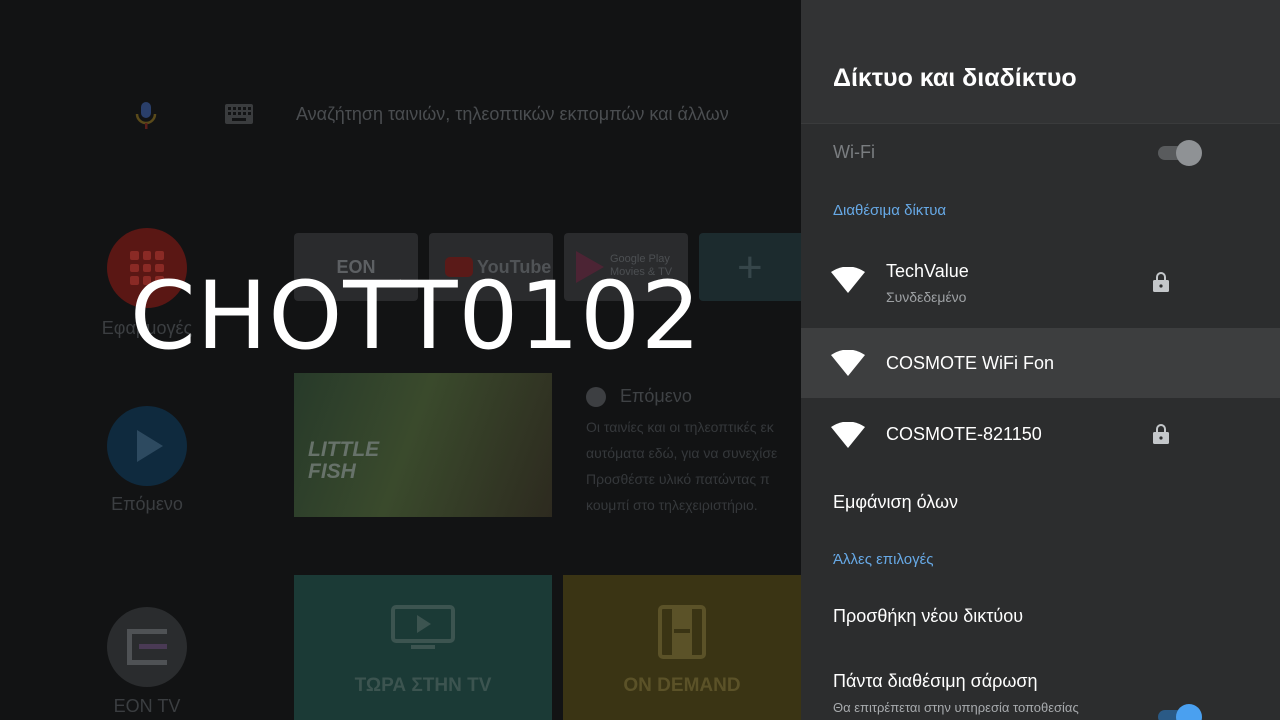 The height and width of the screenshot is (720, 1280). I want to click on eon-tv-row-icon, so click(147, 647).